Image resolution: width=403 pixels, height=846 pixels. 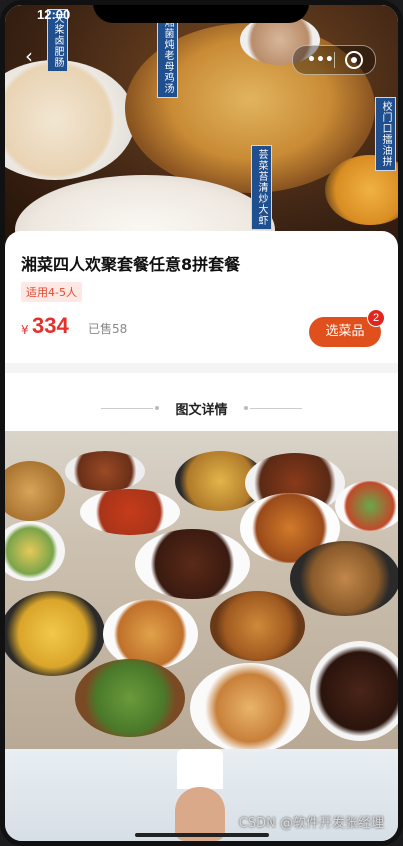 I want to click on product-title: 湘菜四人欢聚套餐任意8拼套餐, so click(x=131, y=264).